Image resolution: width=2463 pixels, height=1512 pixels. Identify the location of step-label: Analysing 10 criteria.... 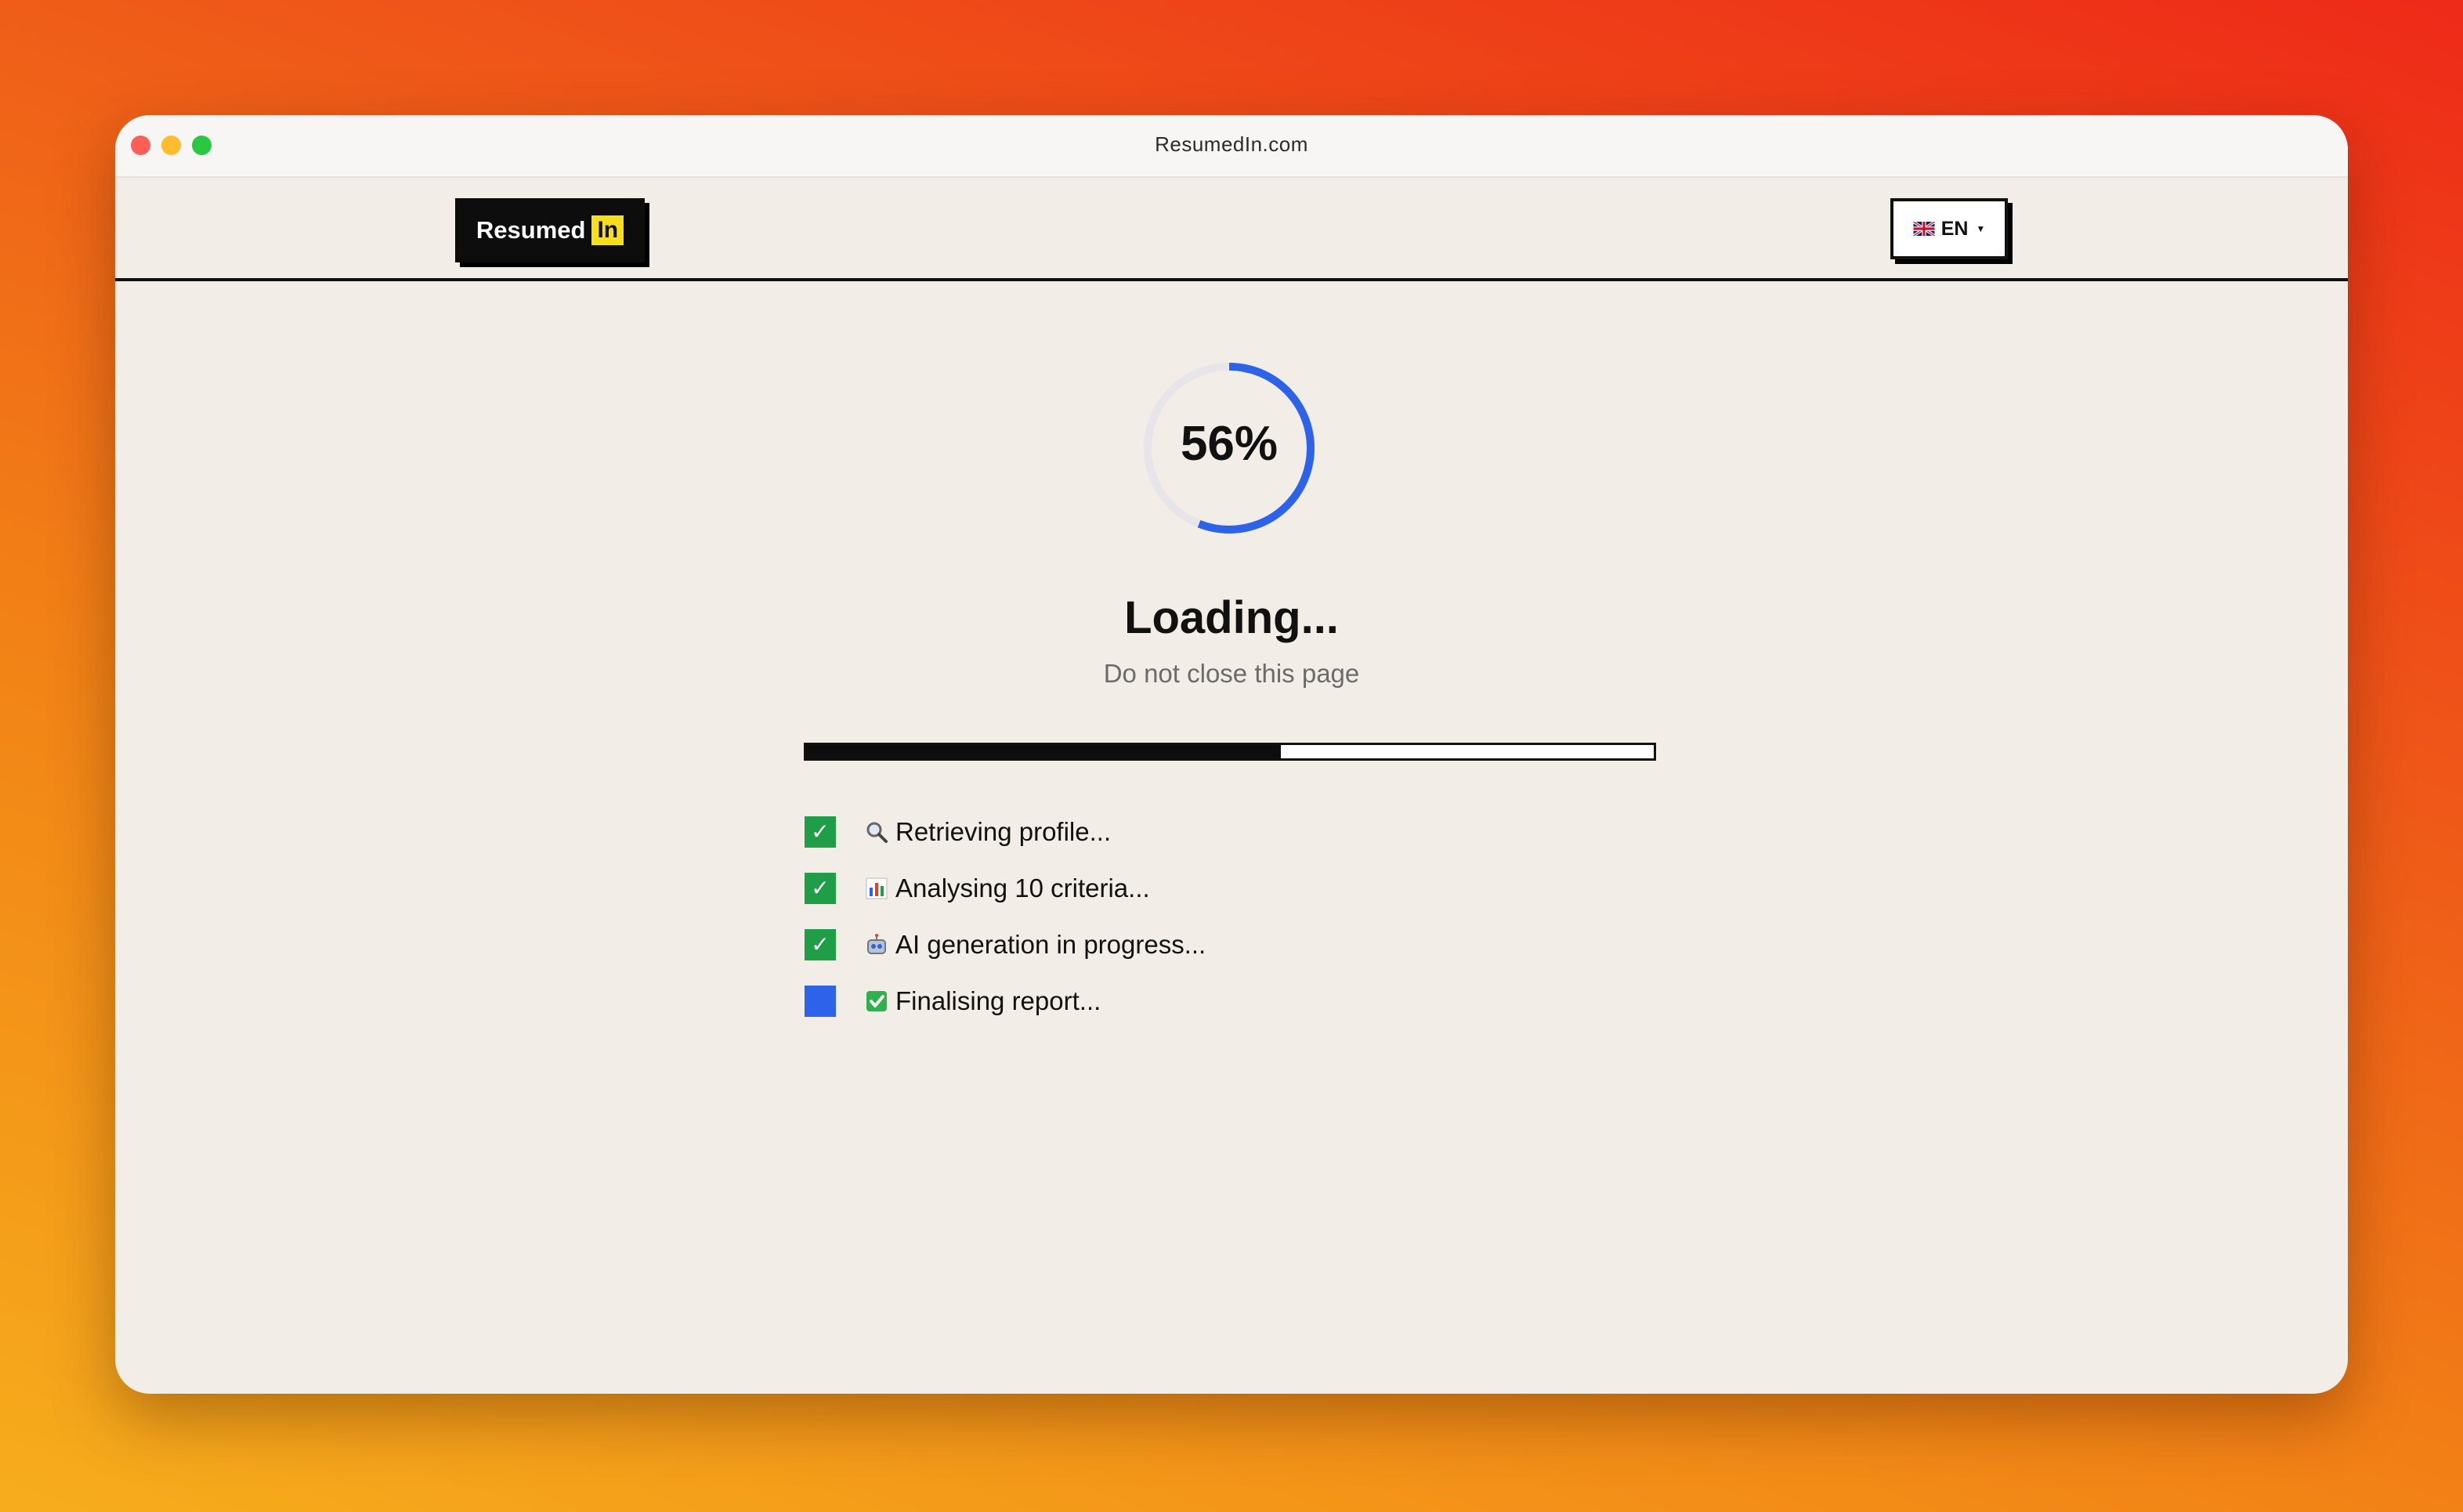
(1022, 888).